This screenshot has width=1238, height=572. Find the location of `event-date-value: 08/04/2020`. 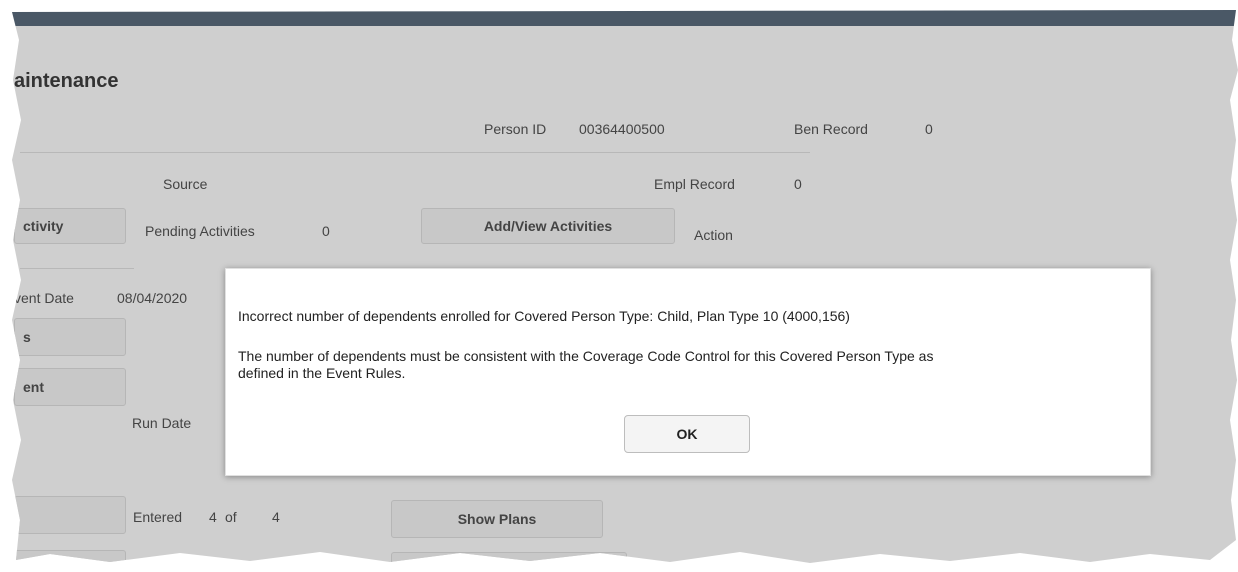

event-date-value: 08/04/2020 is located at coordinates (152, 298).